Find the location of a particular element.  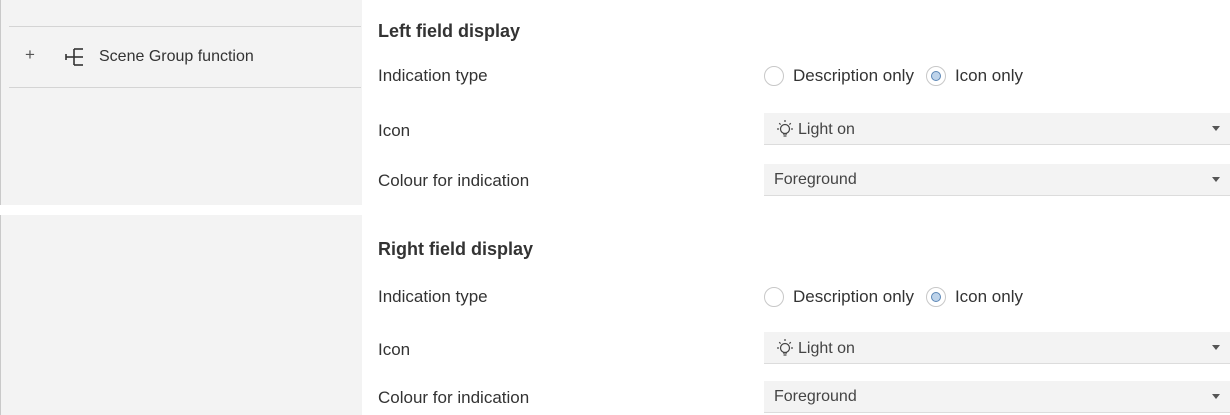

sidebar-item-label: Scene Group function is located at coordinates (176, 56).